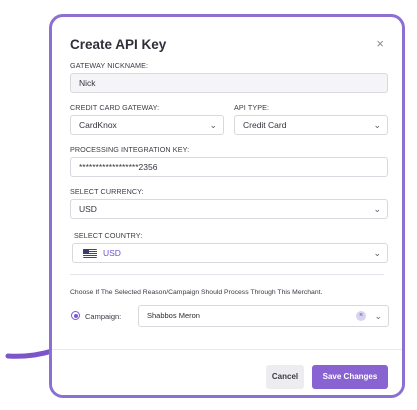 The image size is (417, 410). I want to click on us-flag-icon, so click(90, 253).